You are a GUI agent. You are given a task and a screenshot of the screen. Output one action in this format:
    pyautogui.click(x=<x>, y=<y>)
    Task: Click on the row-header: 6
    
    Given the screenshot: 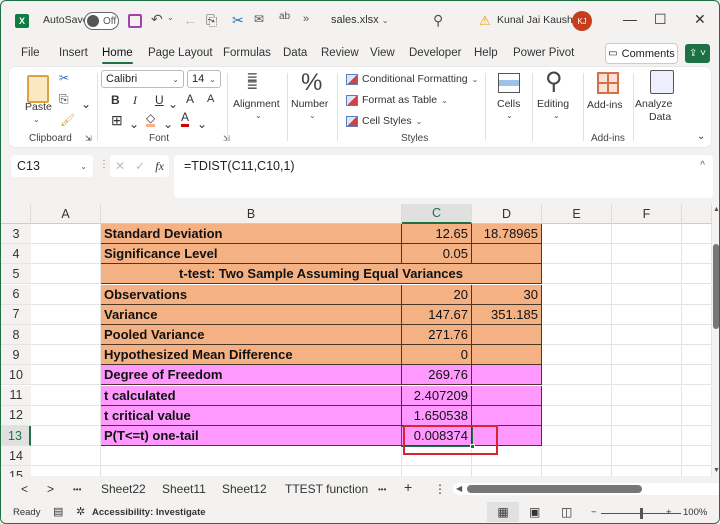 What is the action you would take?
    pyautogui.click(x=16, y=294)
    